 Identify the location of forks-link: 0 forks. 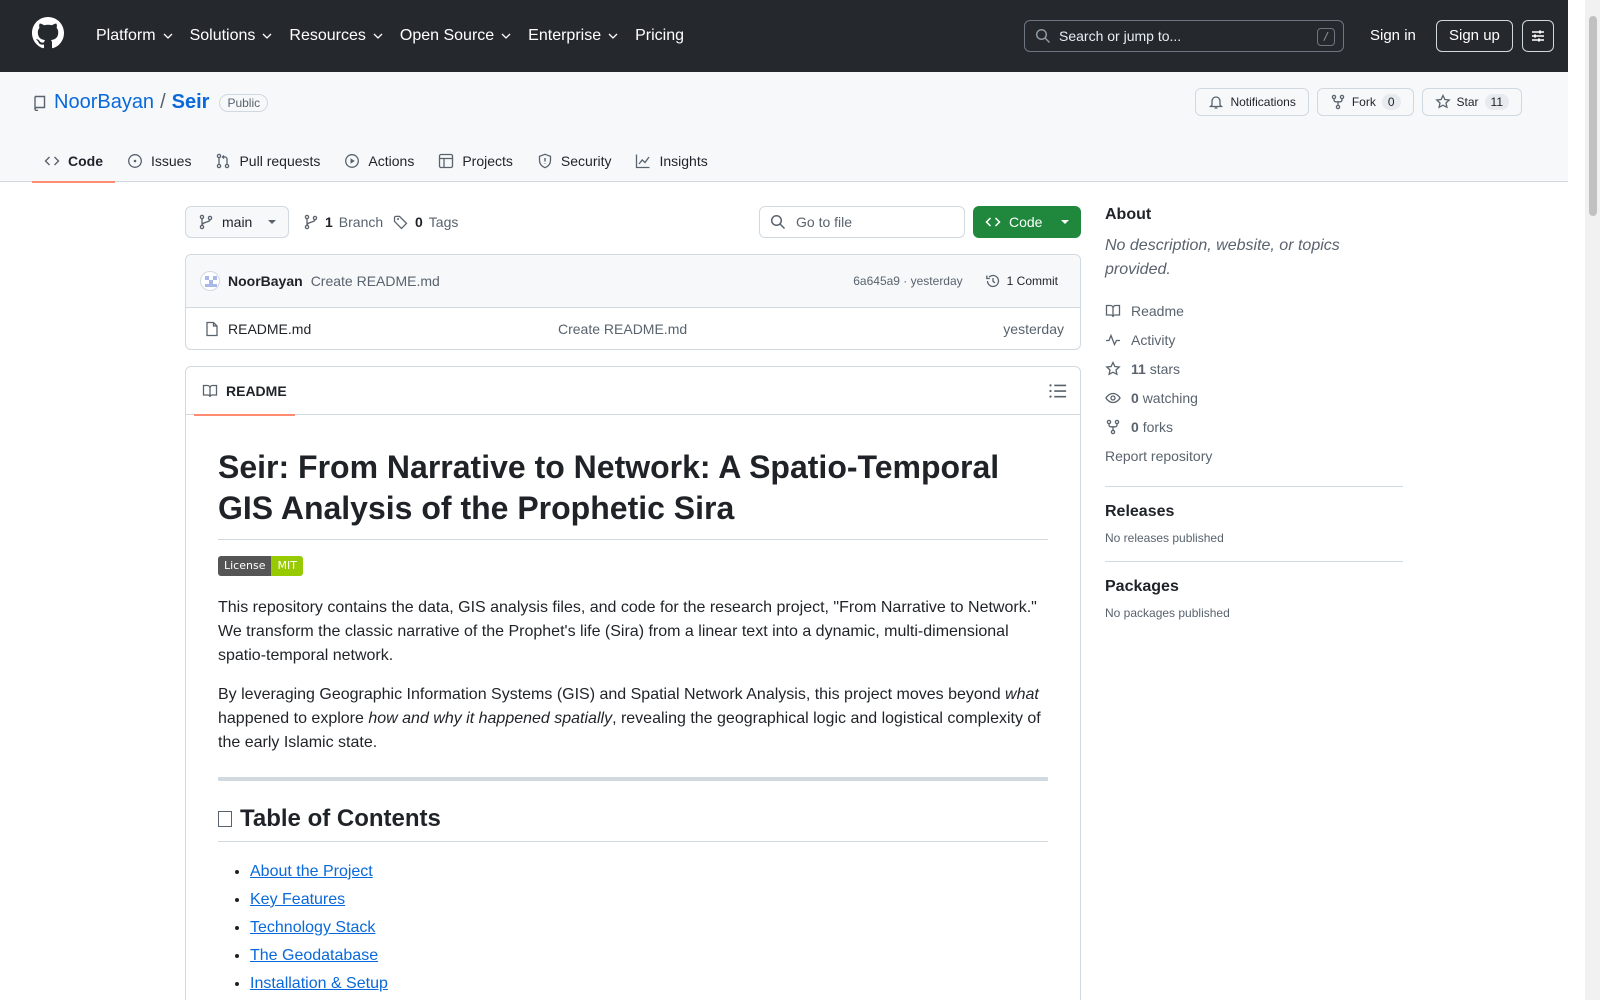
(1254, 426).